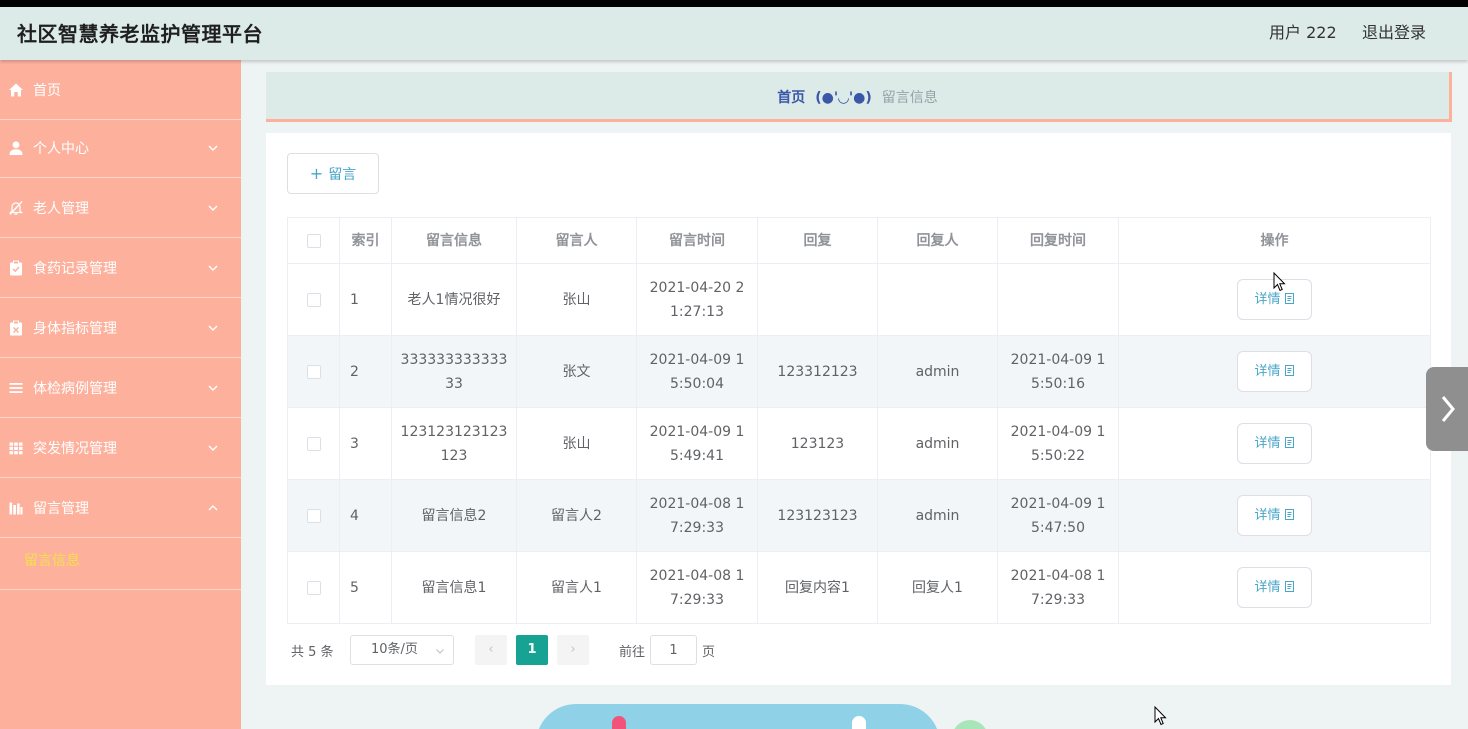 This screenshot has height=729, width=1468. I want to click on cell-index: 2, so click(365, 371).